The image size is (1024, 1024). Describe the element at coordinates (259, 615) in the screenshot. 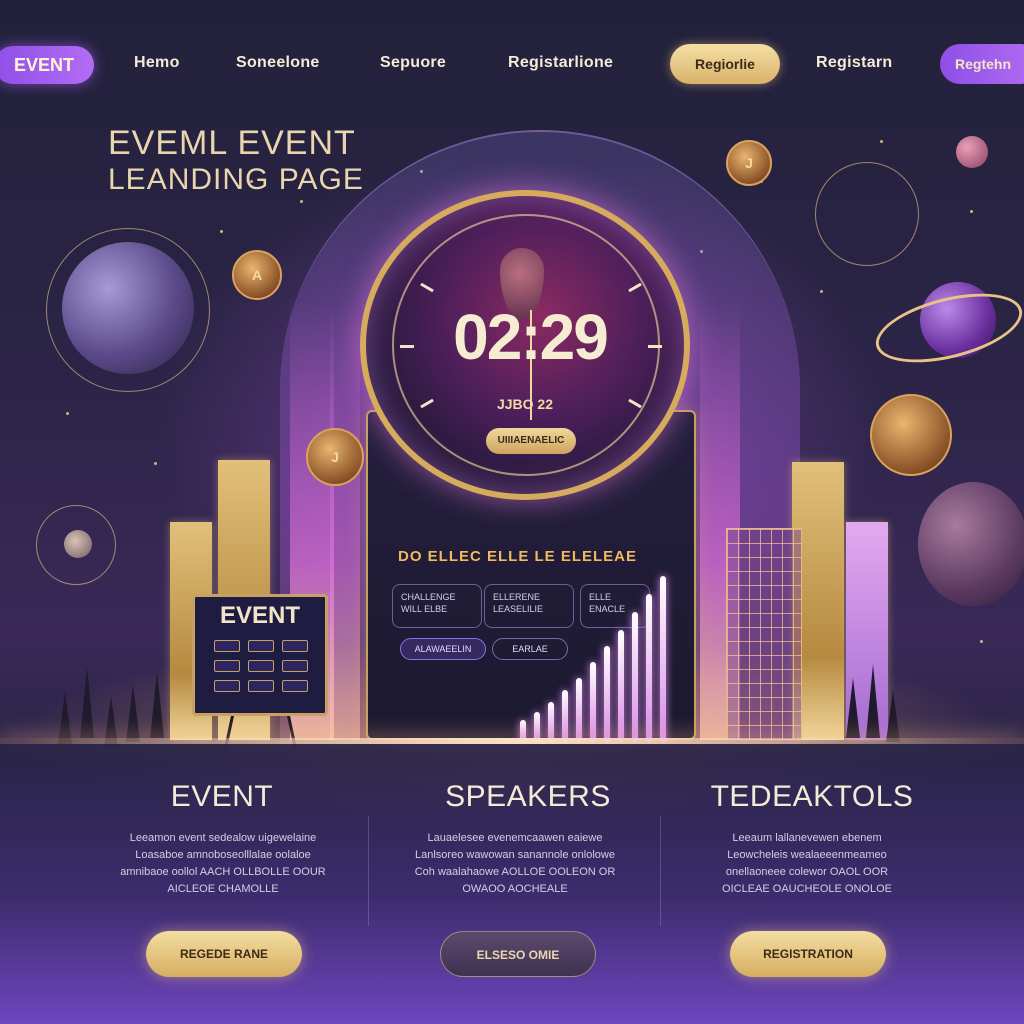

I see `sign-title: EVENT` at that location.